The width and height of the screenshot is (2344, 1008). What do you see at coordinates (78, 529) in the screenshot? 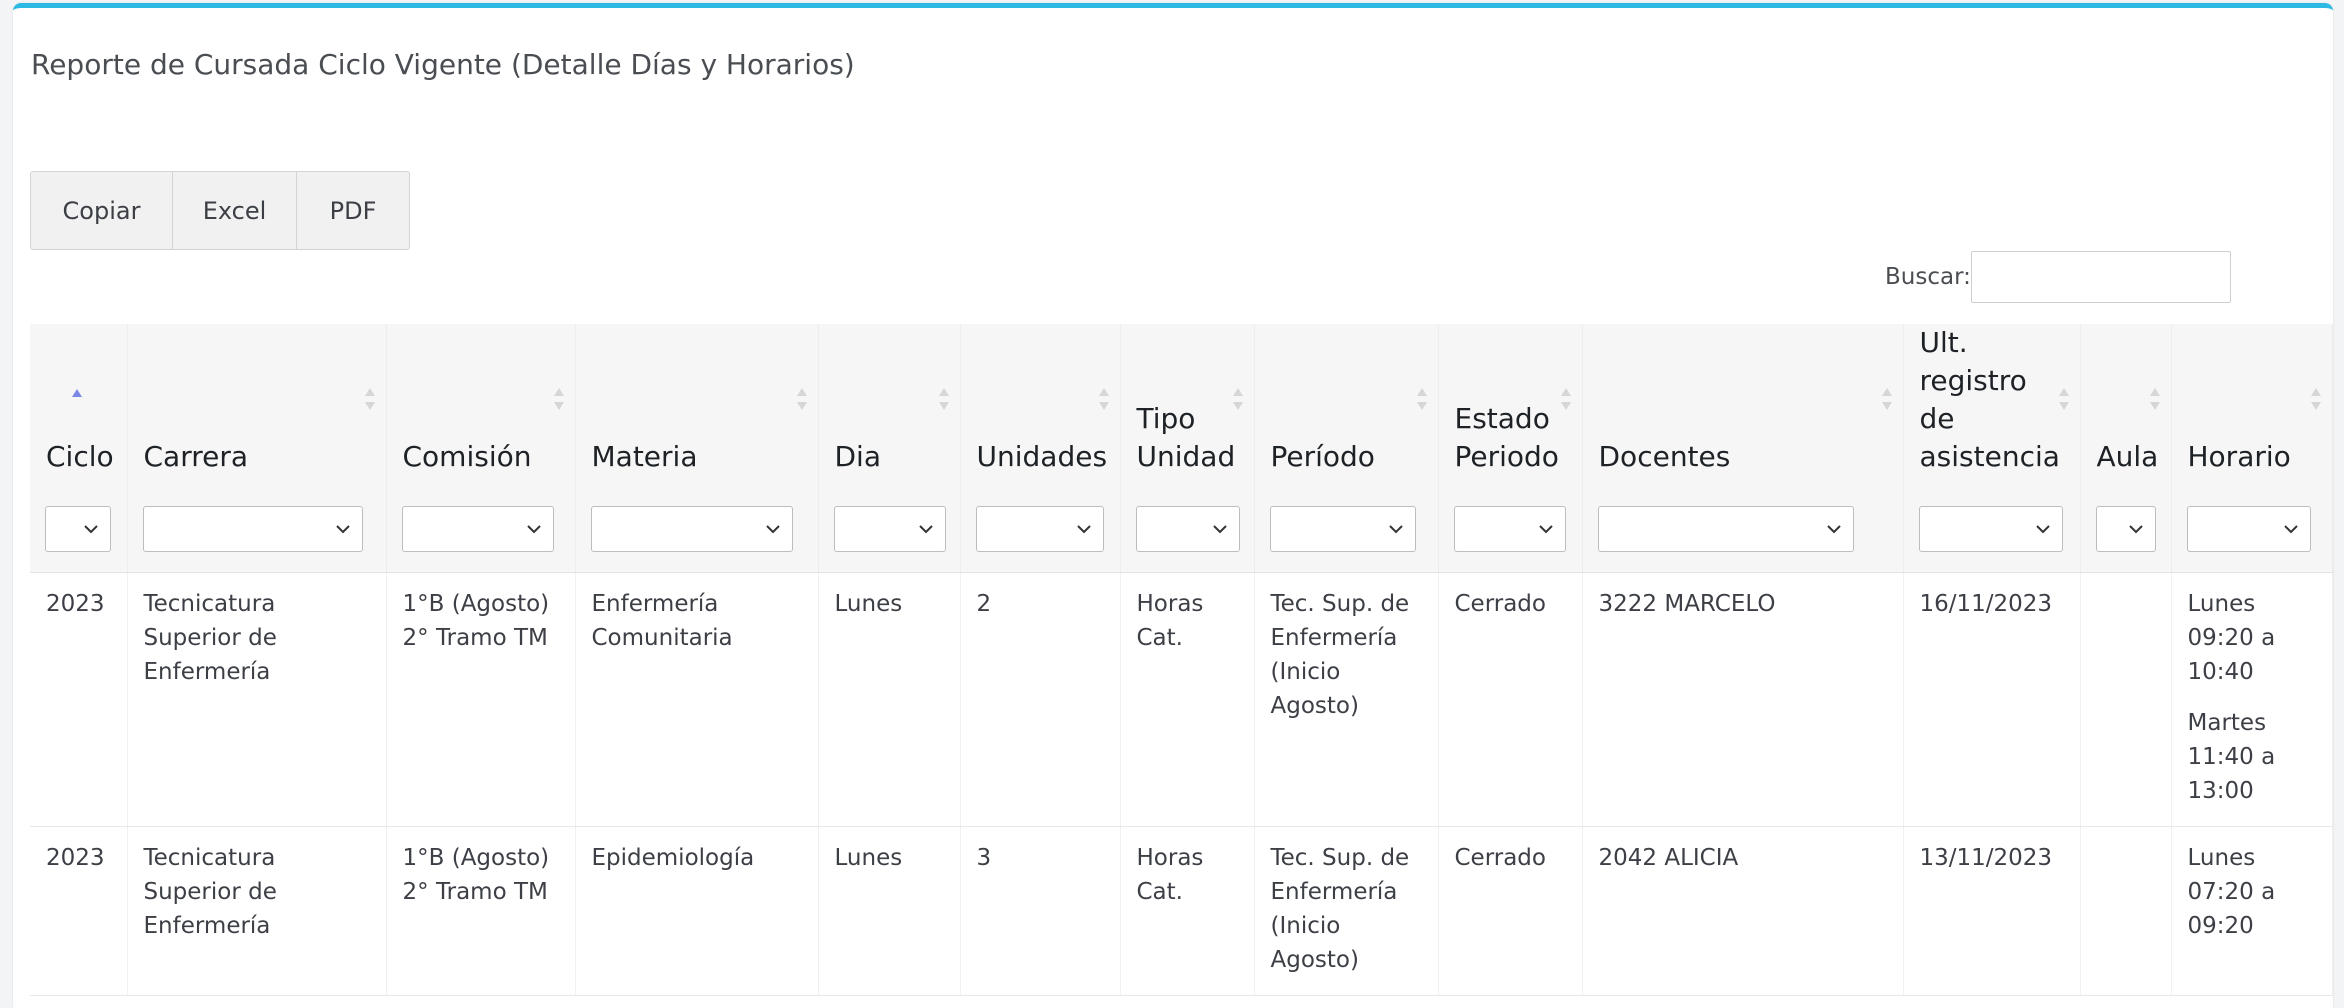
I see `filter-select-ciclo` at bounding box center [78, 529].